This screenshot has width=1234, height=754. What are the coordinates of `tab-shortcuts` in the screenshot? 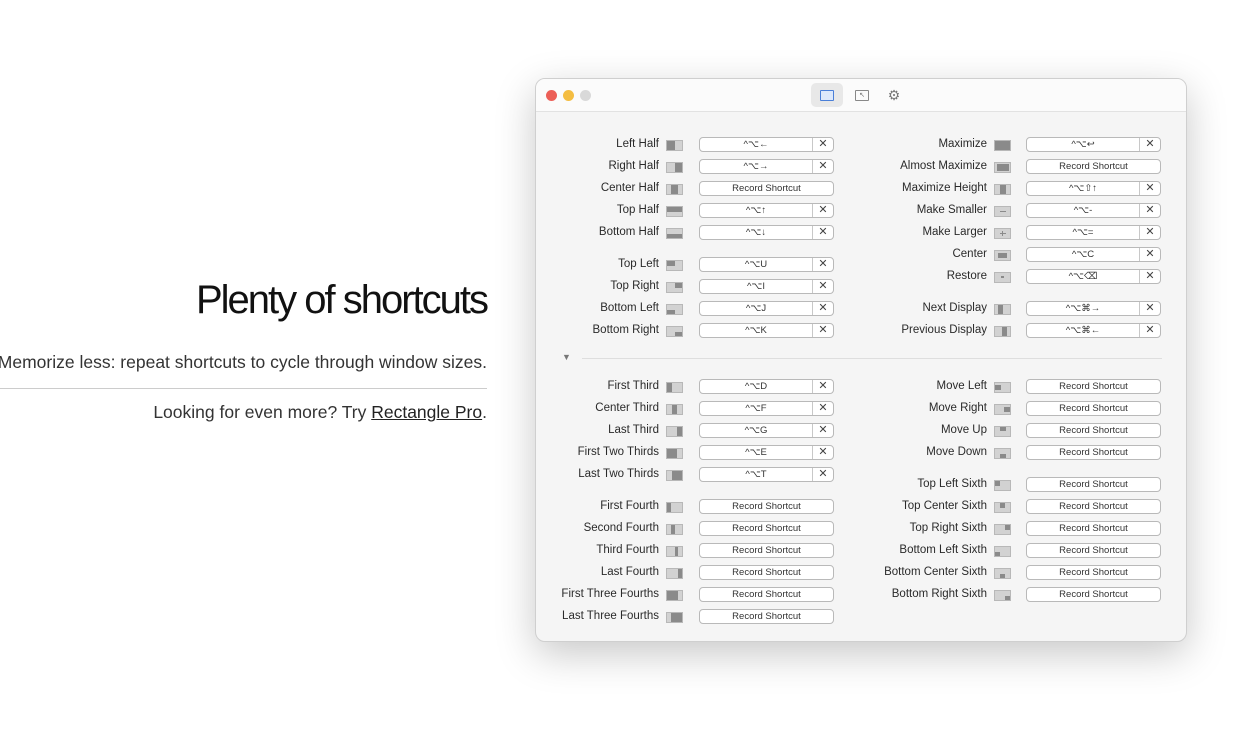 It's located at (827, 95).